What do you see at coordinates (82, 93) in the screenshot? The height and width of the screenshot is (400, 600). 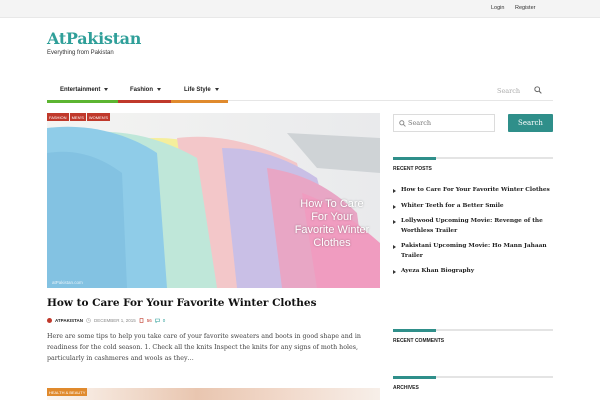 I see `nav-item-entertainment: Entertainment` at bounding box center [82, 93].